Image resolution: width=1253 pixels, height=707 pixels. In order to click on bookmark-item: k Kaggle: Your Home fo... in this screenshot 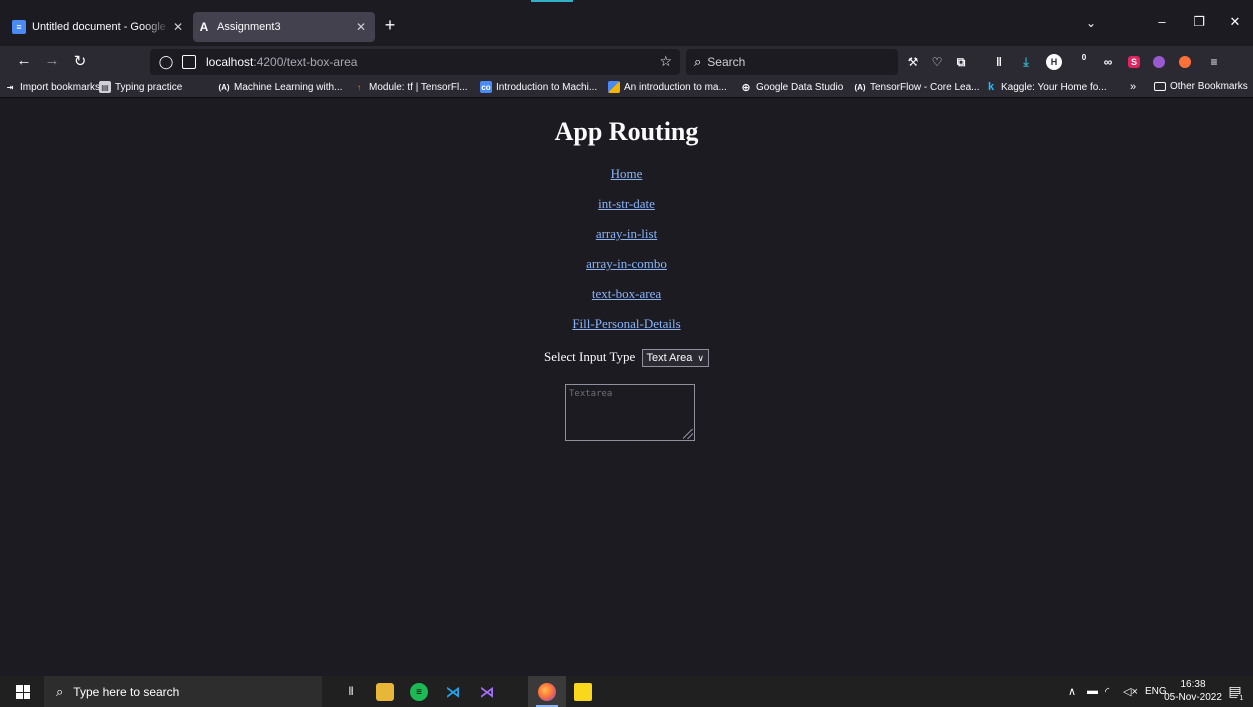, I will do `click(1046, 87)`.